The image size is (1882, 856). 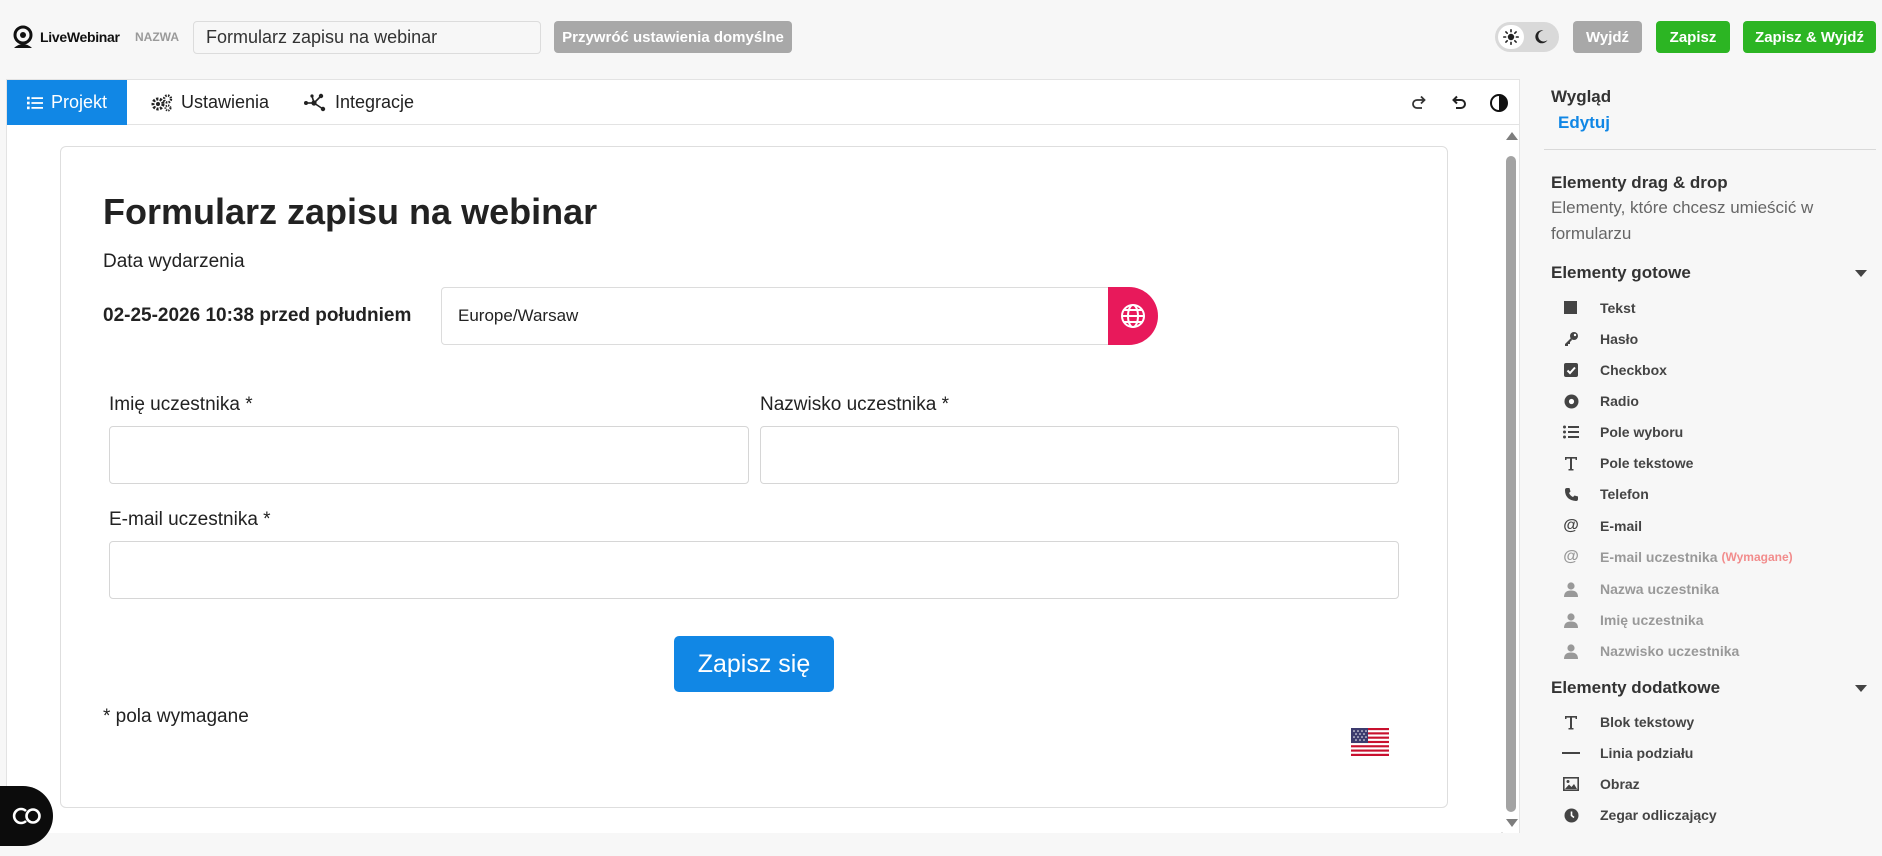 I want to click on undo-button, so click(x=1459, y=103).